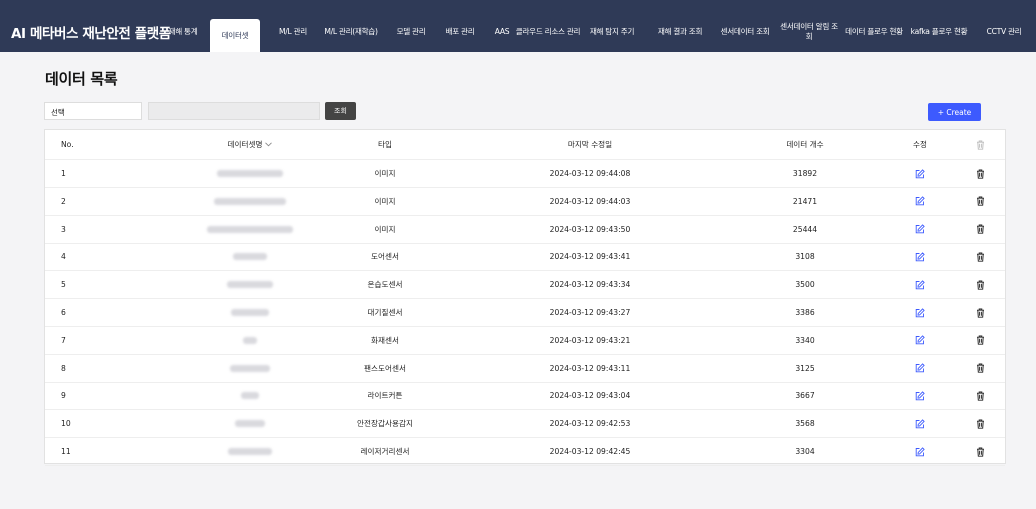  I want to click on row-count: 3108, so click(805, 257).